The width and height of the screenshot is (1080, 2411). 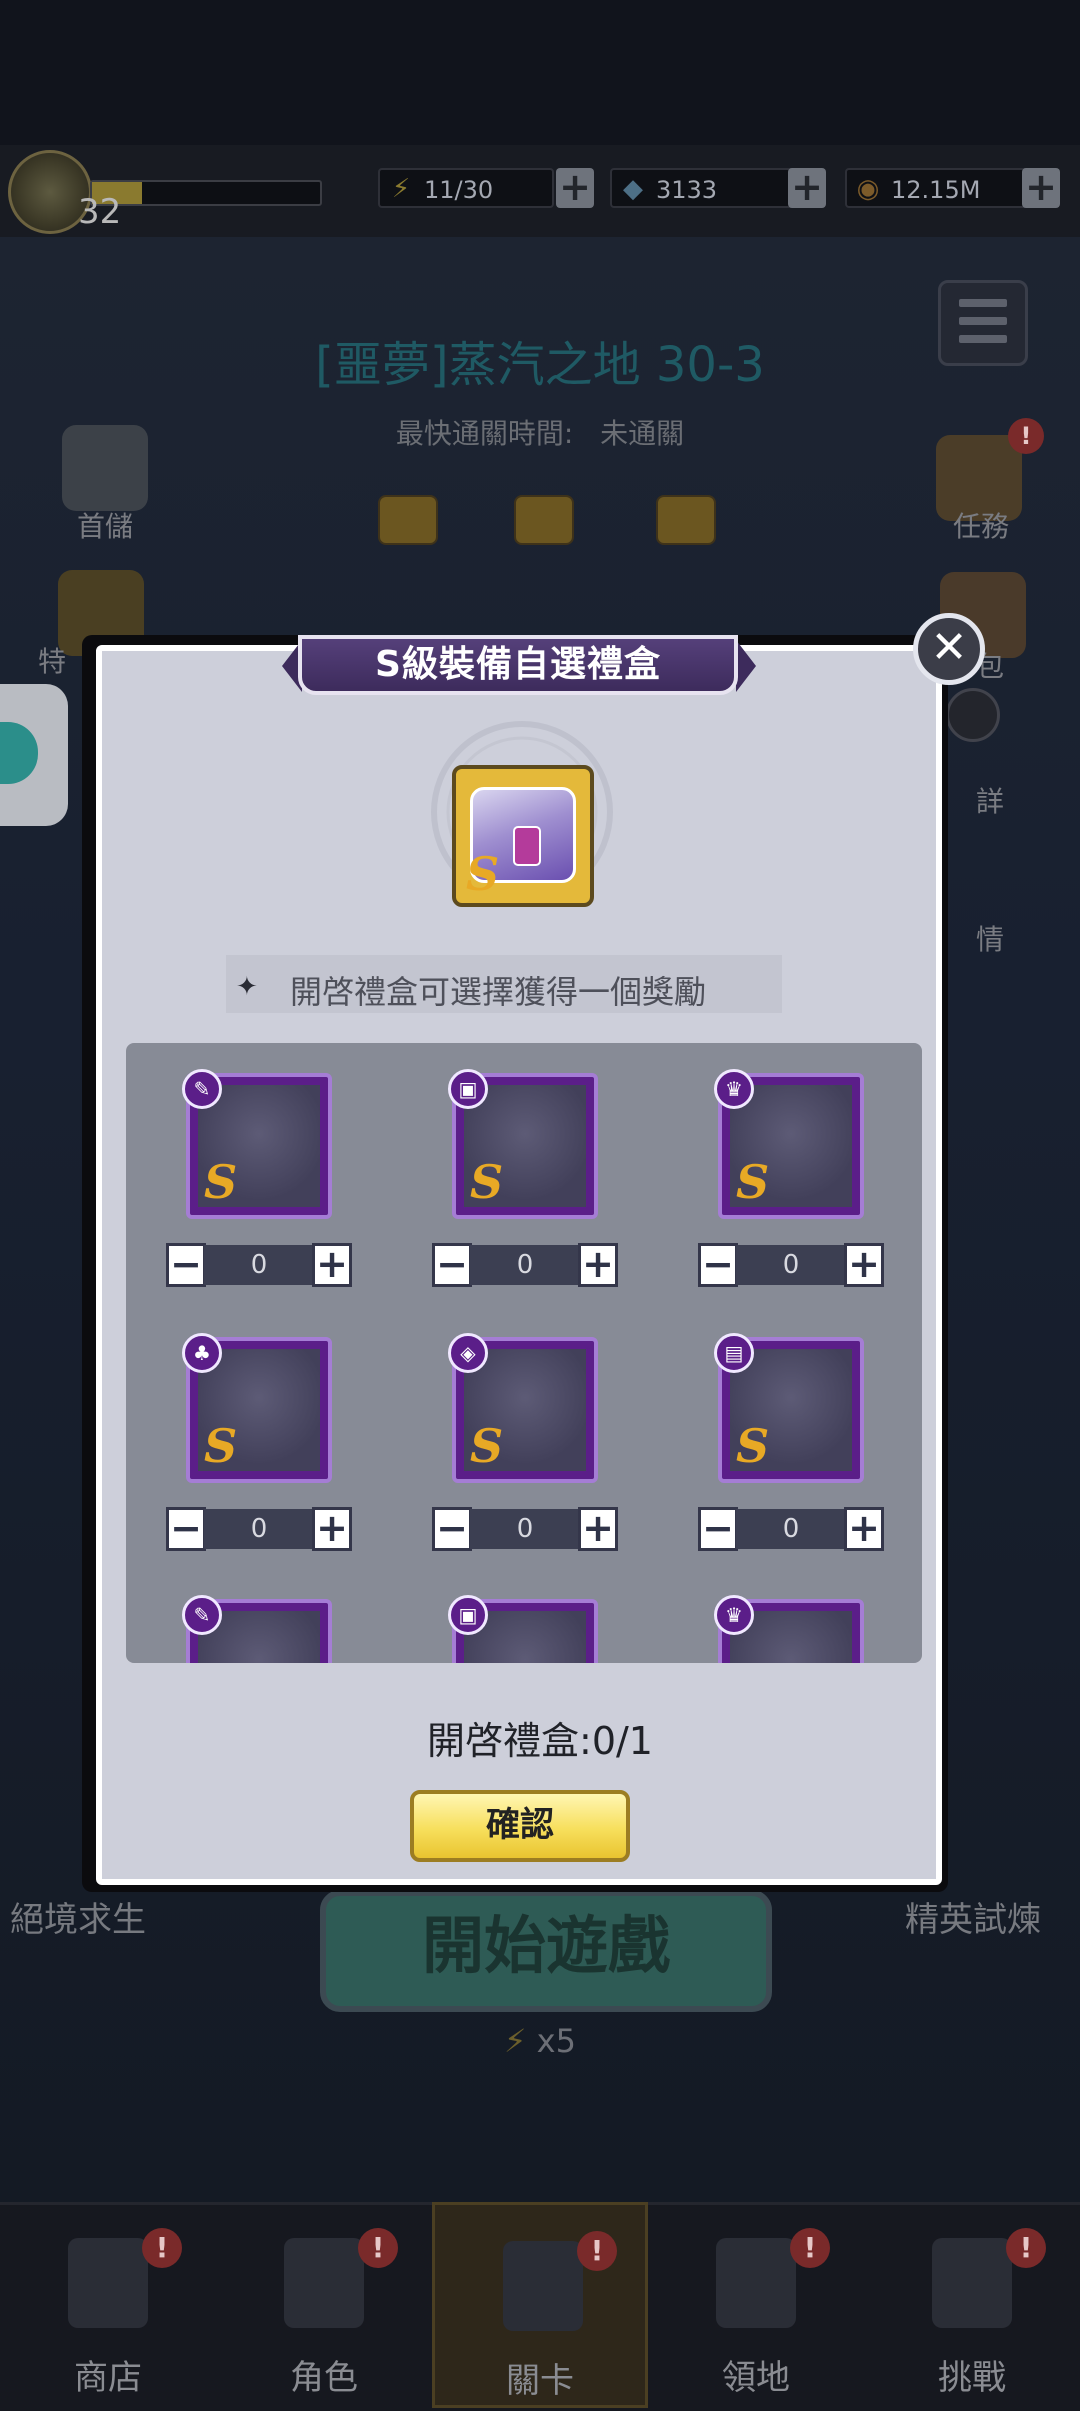 What do you see at coordinates (789, 1408) in the screenshot?
I see `reward-item-boots: ▤ S` at bounding box center [789, 1408].